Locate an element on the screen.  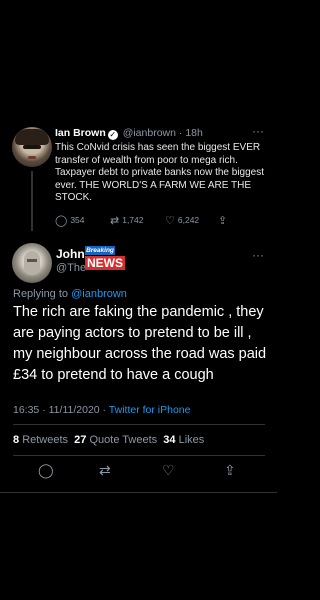
main-author-name: John is located at coordinates (70, 254).